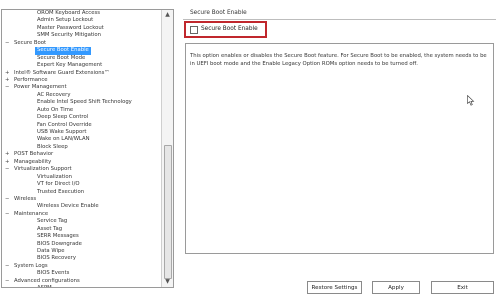  Describe the element at coordinates (53, 273) in the screenshot. I see `tree-item-label: BIOS Events` at that location.